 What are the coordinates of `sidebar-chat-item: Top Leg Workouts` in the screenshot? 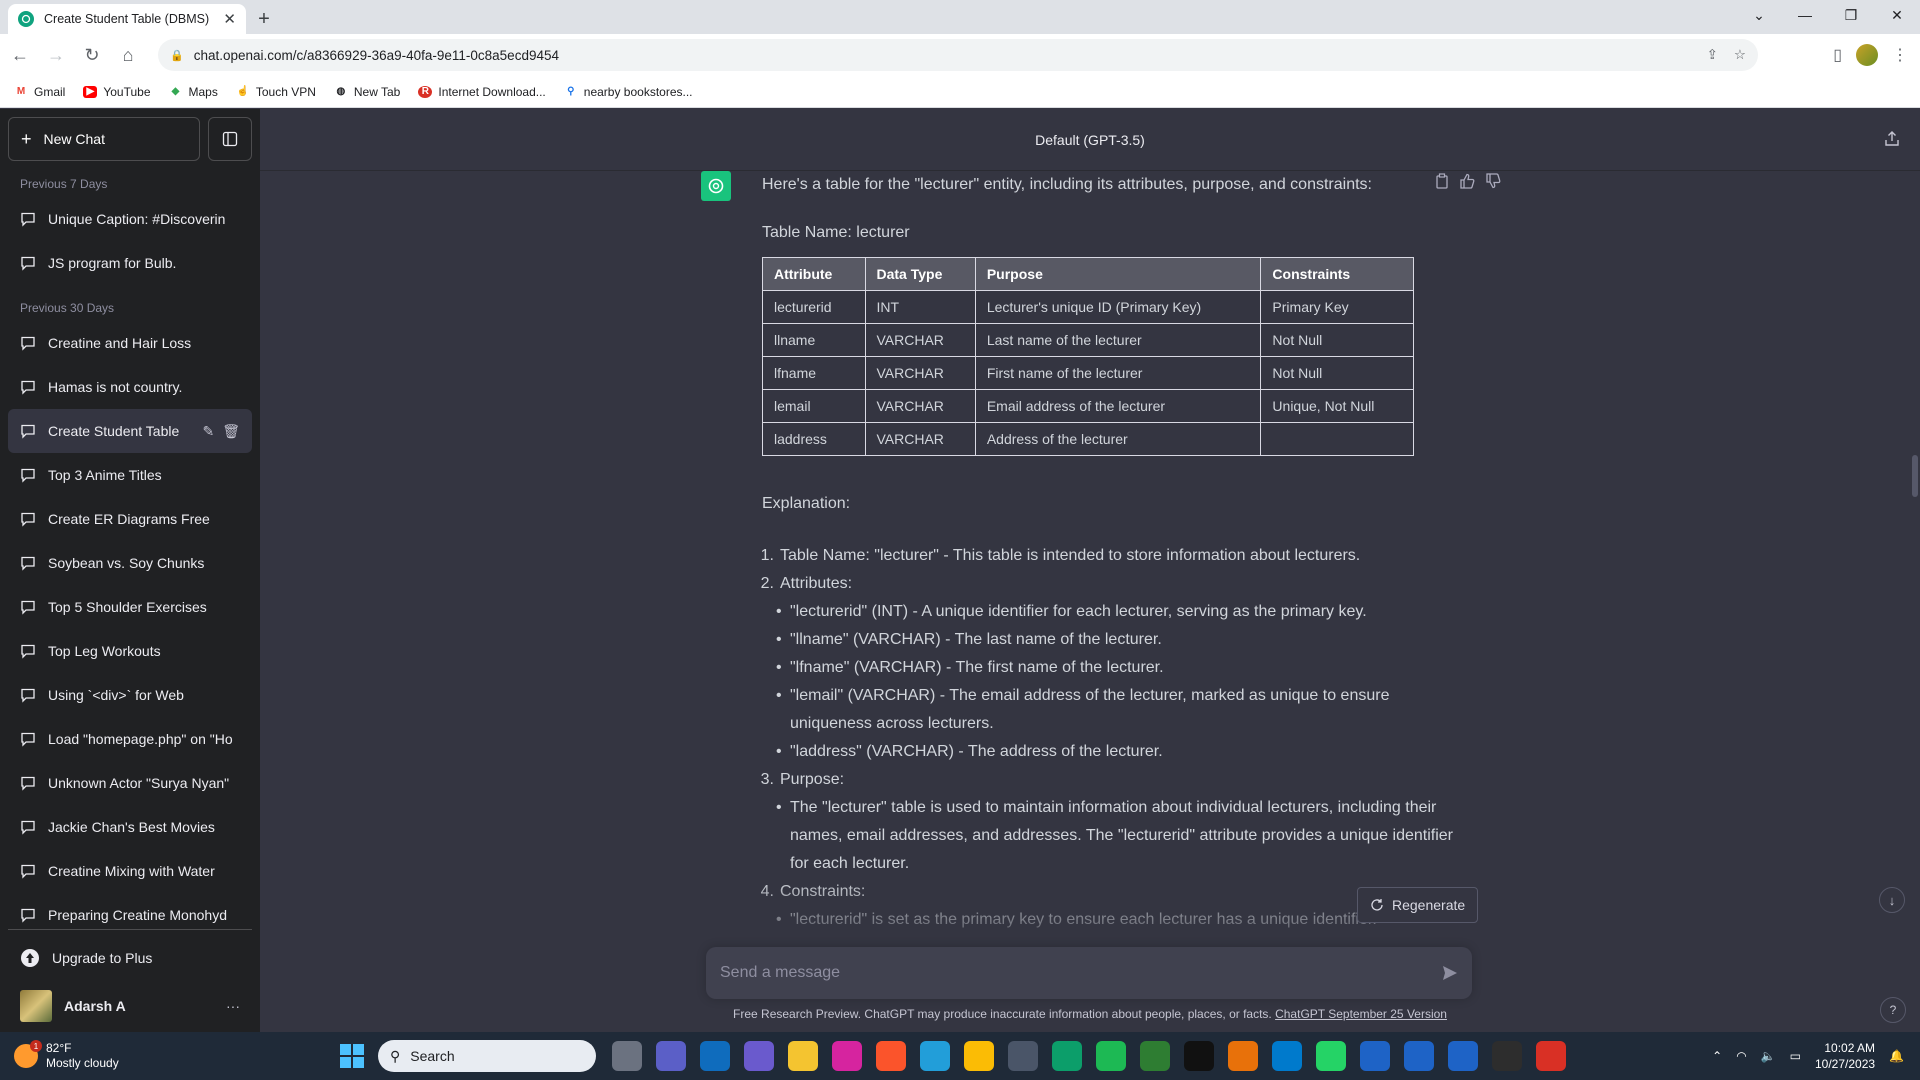 It's located at (130, 651).